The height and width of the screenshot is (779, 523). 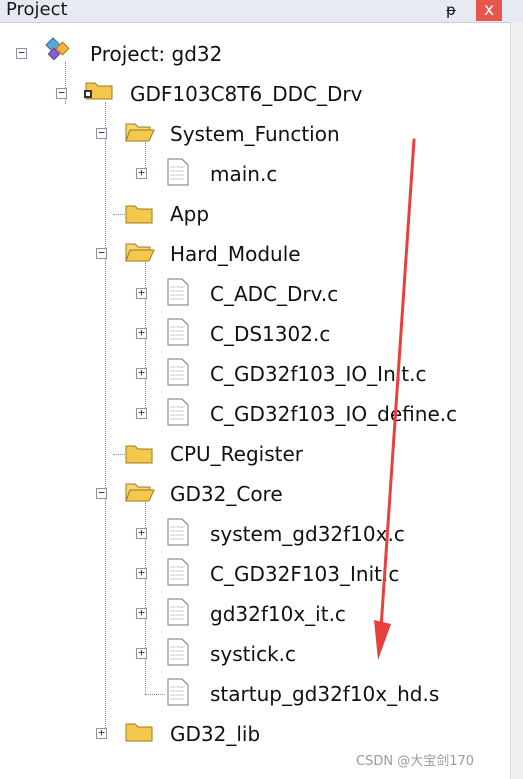 I want to click on watermark: CSDN @大宝剑170, so click(x=415, y=761).